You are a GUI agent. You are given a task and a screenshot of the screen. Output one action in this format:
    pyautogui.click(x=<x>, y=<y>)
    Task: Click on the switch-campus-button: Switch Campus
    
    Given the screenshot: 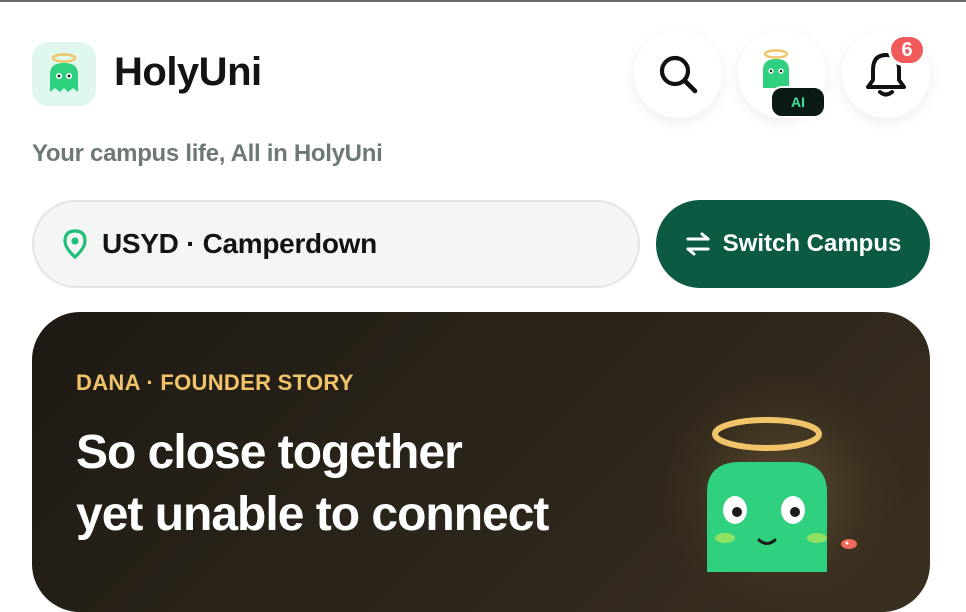 What is the action you would take?
    pyautogui.click(x=793, y=244)
    